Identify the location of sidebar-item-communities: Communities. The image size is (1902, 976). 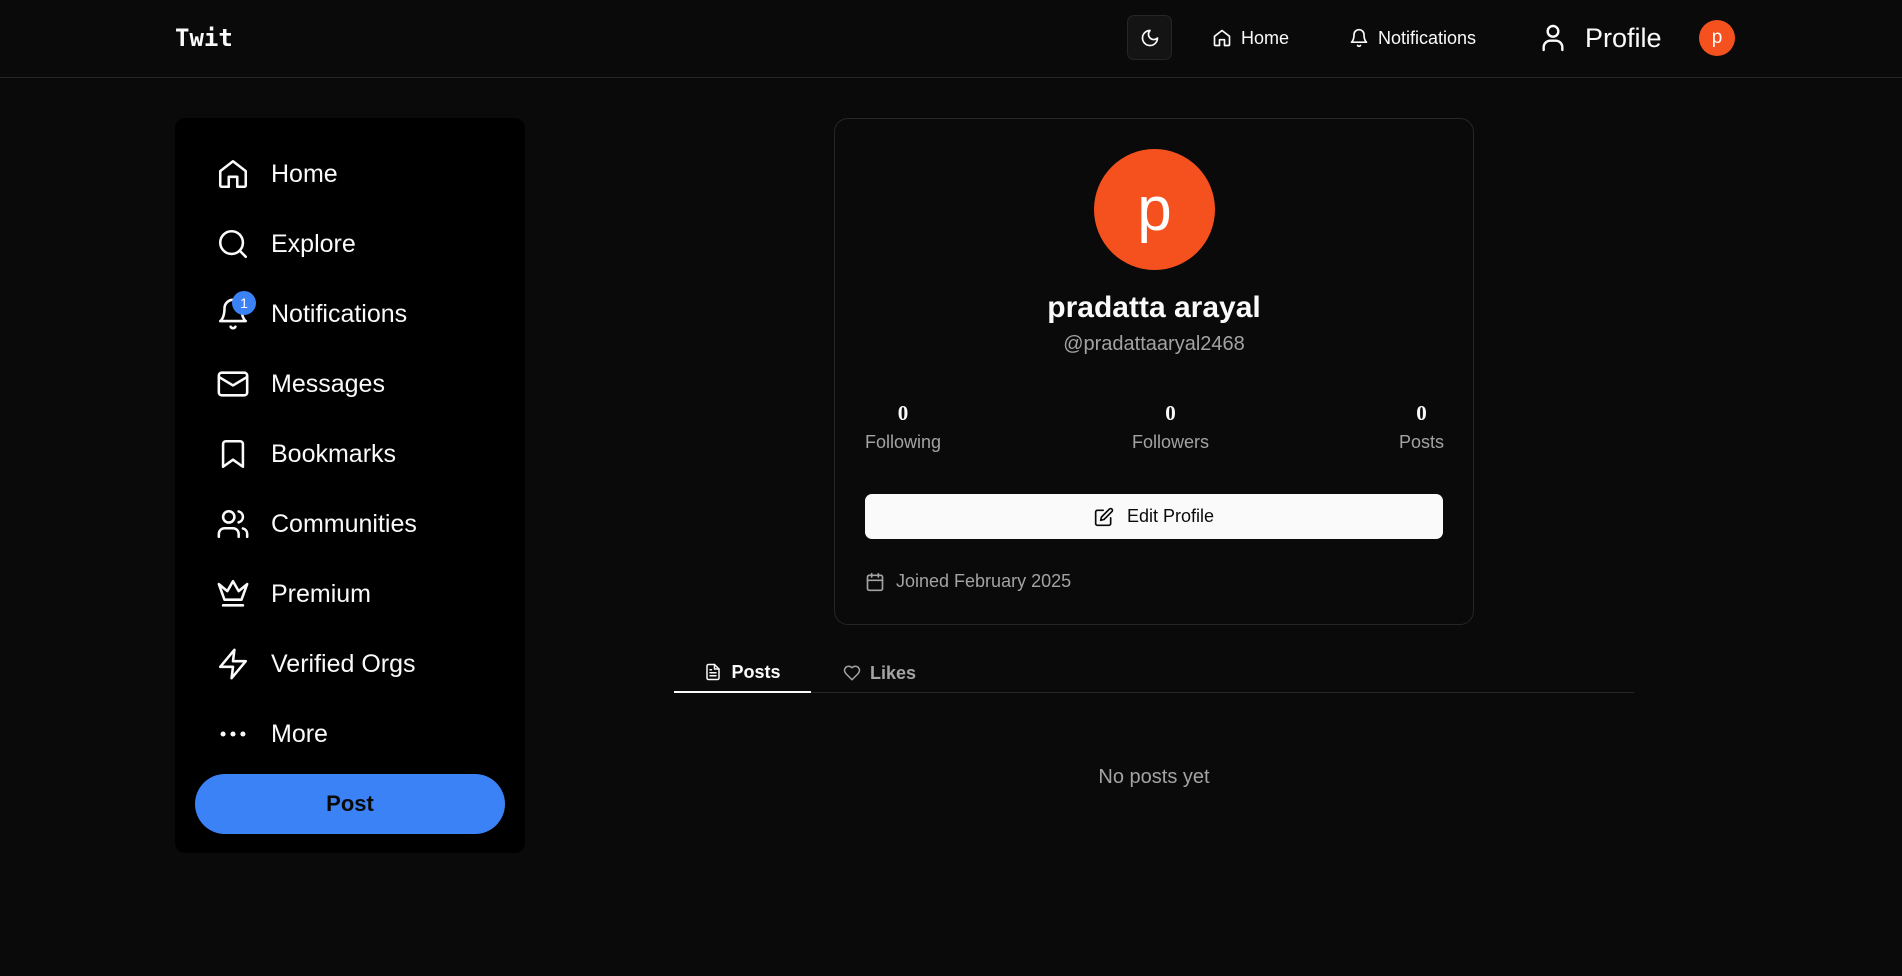
(316, 524).